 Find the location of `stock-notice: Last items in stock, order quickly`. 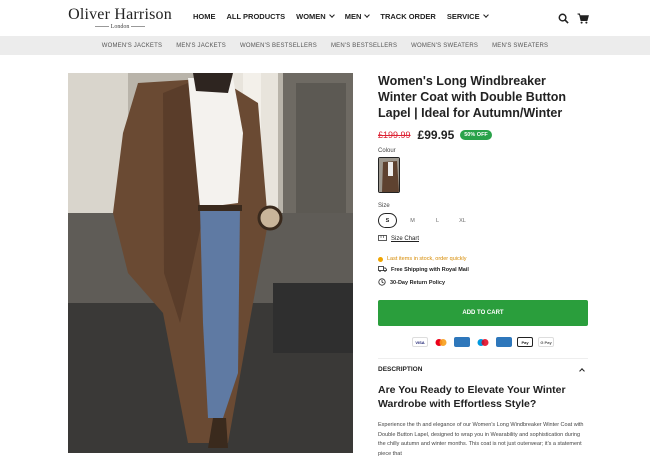

stock-notice: Last items in stock, order quickly is located at coordinates (483, 259).